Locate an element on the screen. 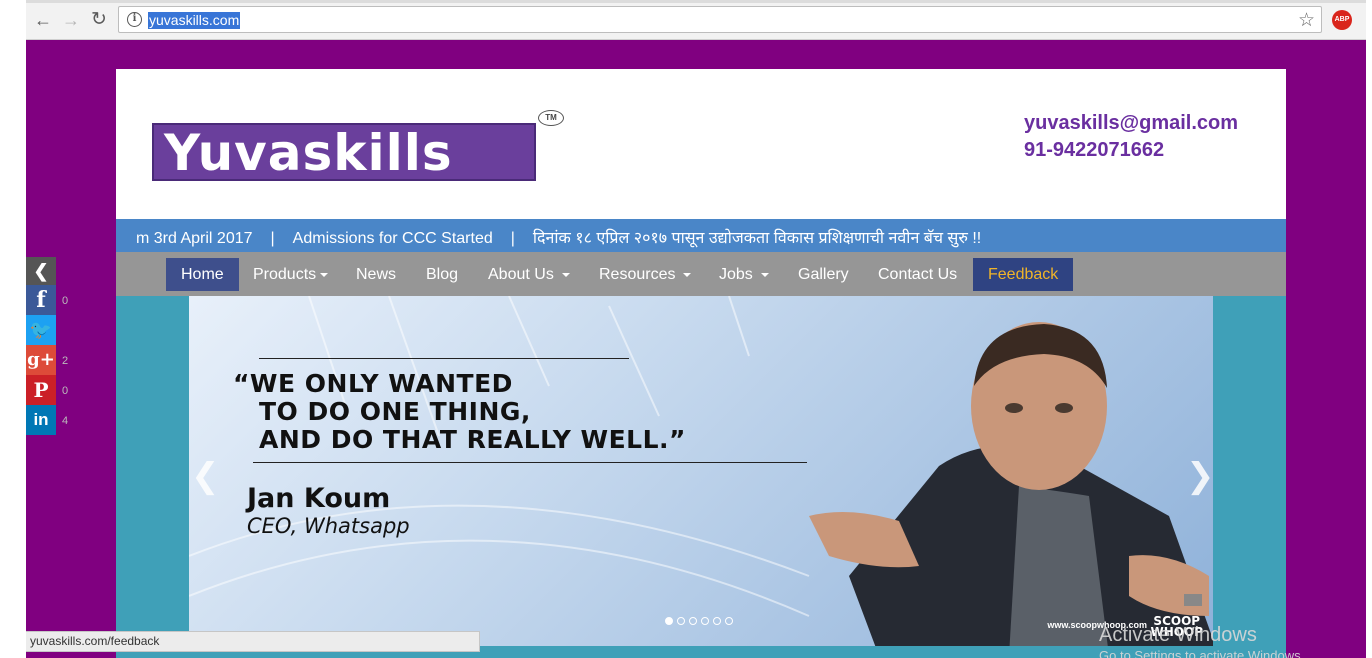 The width and height of the screenshot is (1372, 658). nav-gallery: Gallery is located at coordinates (823, 274).